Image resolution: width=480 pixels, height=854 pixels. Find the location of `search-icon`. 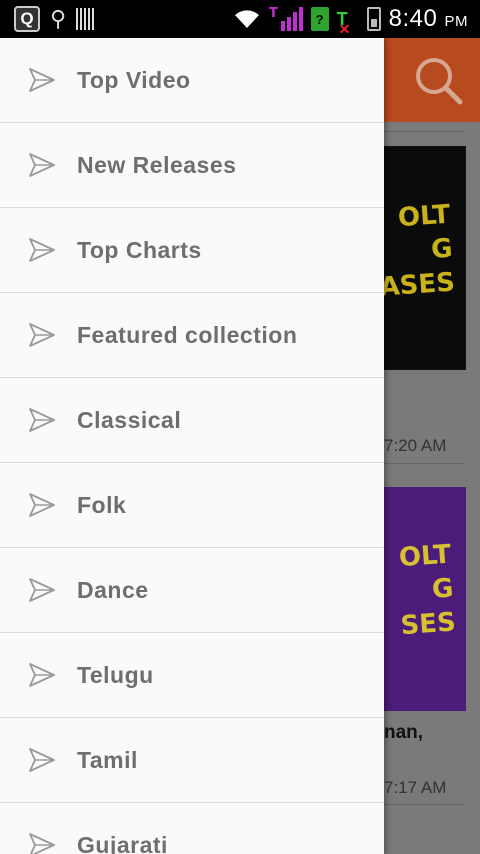

search-icon is located at coordinates (438, 80).